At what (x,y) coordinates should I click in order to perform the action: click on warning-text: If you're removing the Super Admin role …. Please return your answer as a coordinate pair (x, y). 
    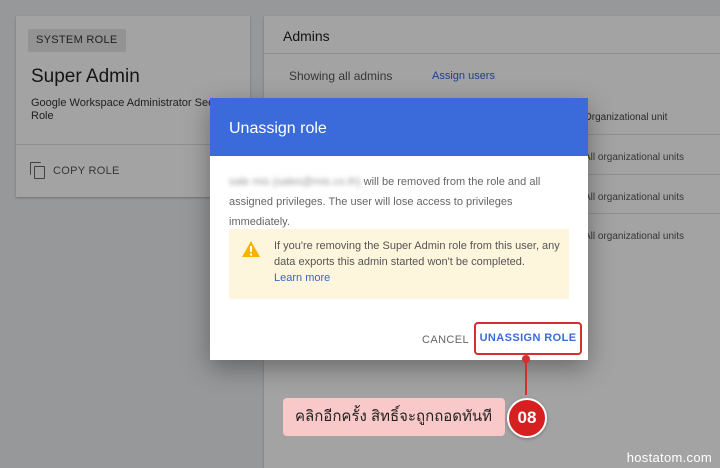
    Looking at the image, I should click on (419, 262).